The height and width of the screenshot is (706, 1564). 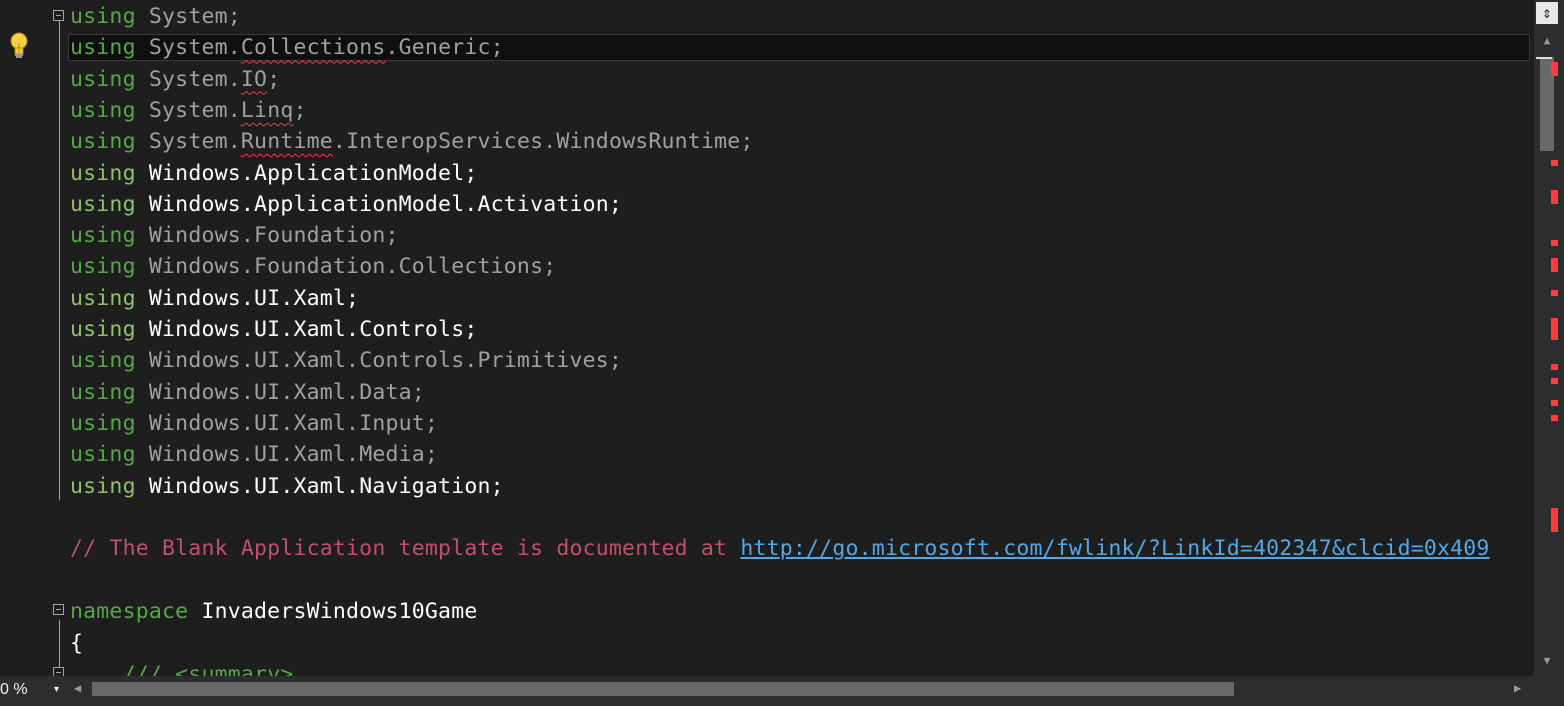 I want to click on code-line-using: using Windows.ApplicationModel;, so click(x=274, y=173).